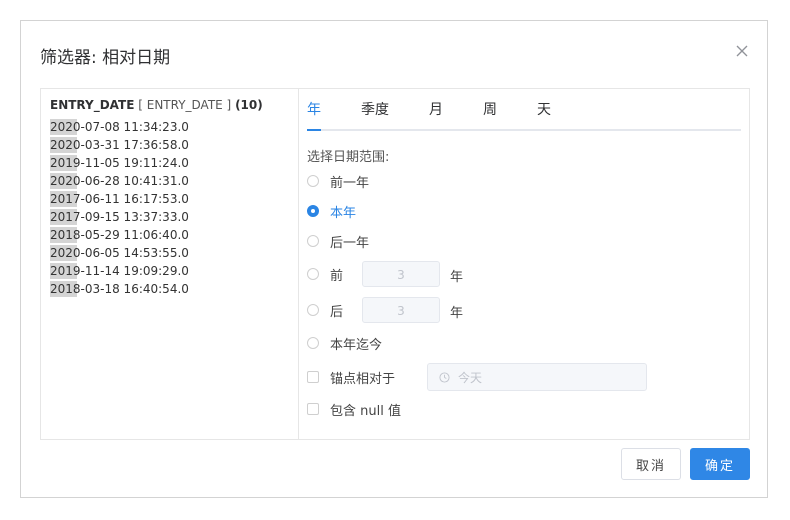 This screenshot has height=520, width=790. What do you see at coordinates (119, 289) in the screenshot?
I see `list-item: 2018-03-18 16:40:54.0` at bounding box center [119, 289].